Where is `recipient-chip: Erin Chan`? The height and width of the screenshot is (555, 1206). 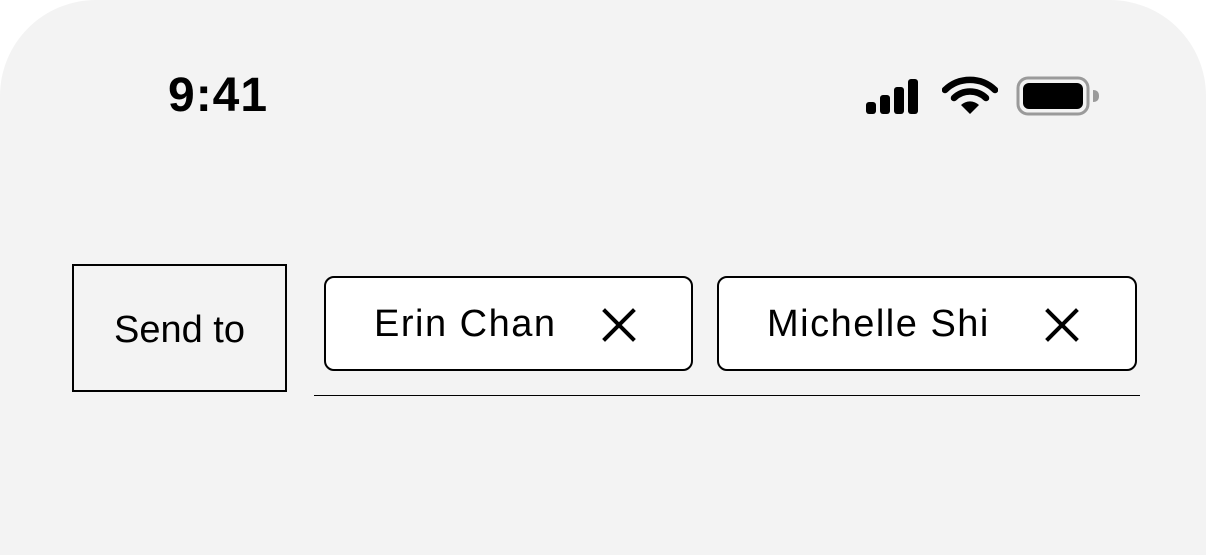 recipient-chip: Erin Chan is located at coordinates (508, 323).